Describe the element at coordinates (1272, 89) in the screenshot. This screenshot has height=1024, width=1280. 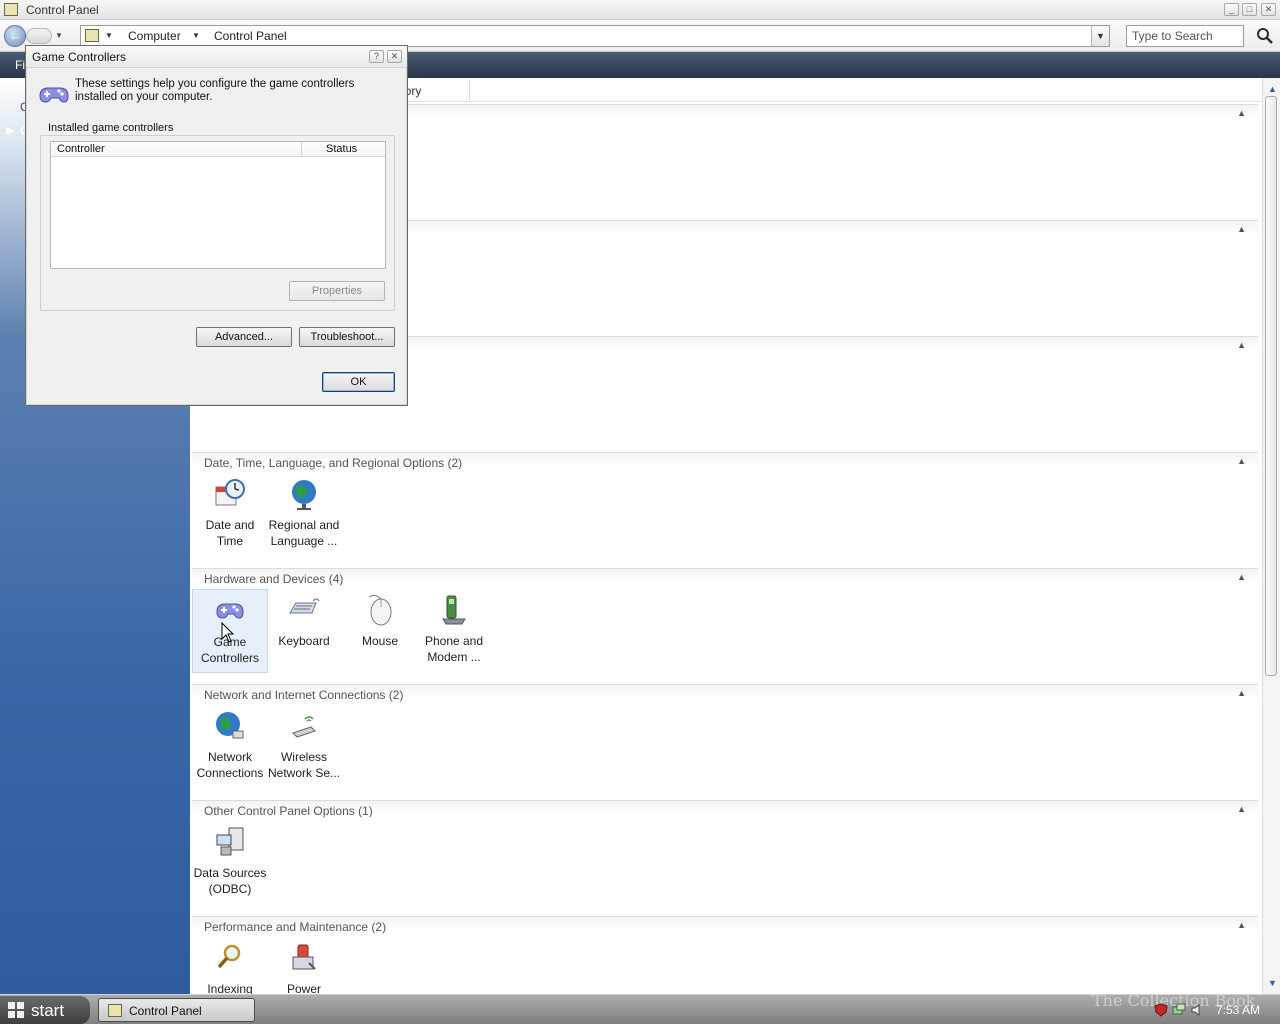
I see `scroll-up-icon: ▲` at that location.